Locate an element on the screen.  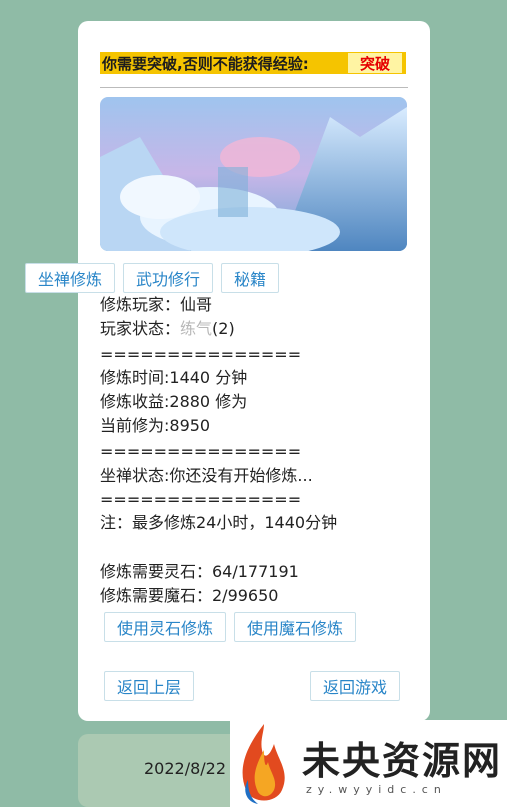
player-name-line: 修炼玩家：仙哥 is located at coordinates (156, 305).